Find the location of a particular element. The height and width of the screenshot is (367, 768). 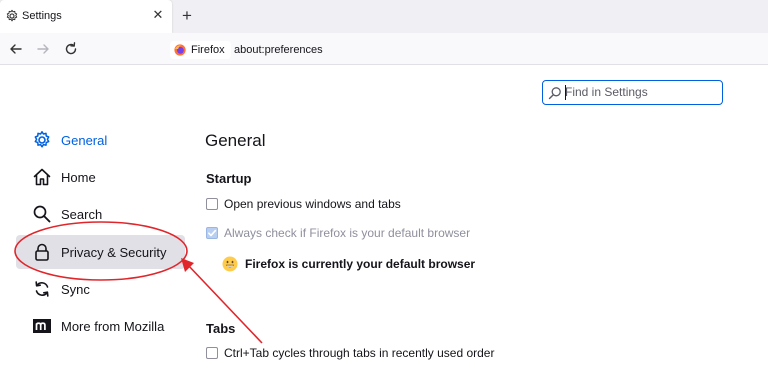

url-text: about:preferences is located at coordinates (278, 50).